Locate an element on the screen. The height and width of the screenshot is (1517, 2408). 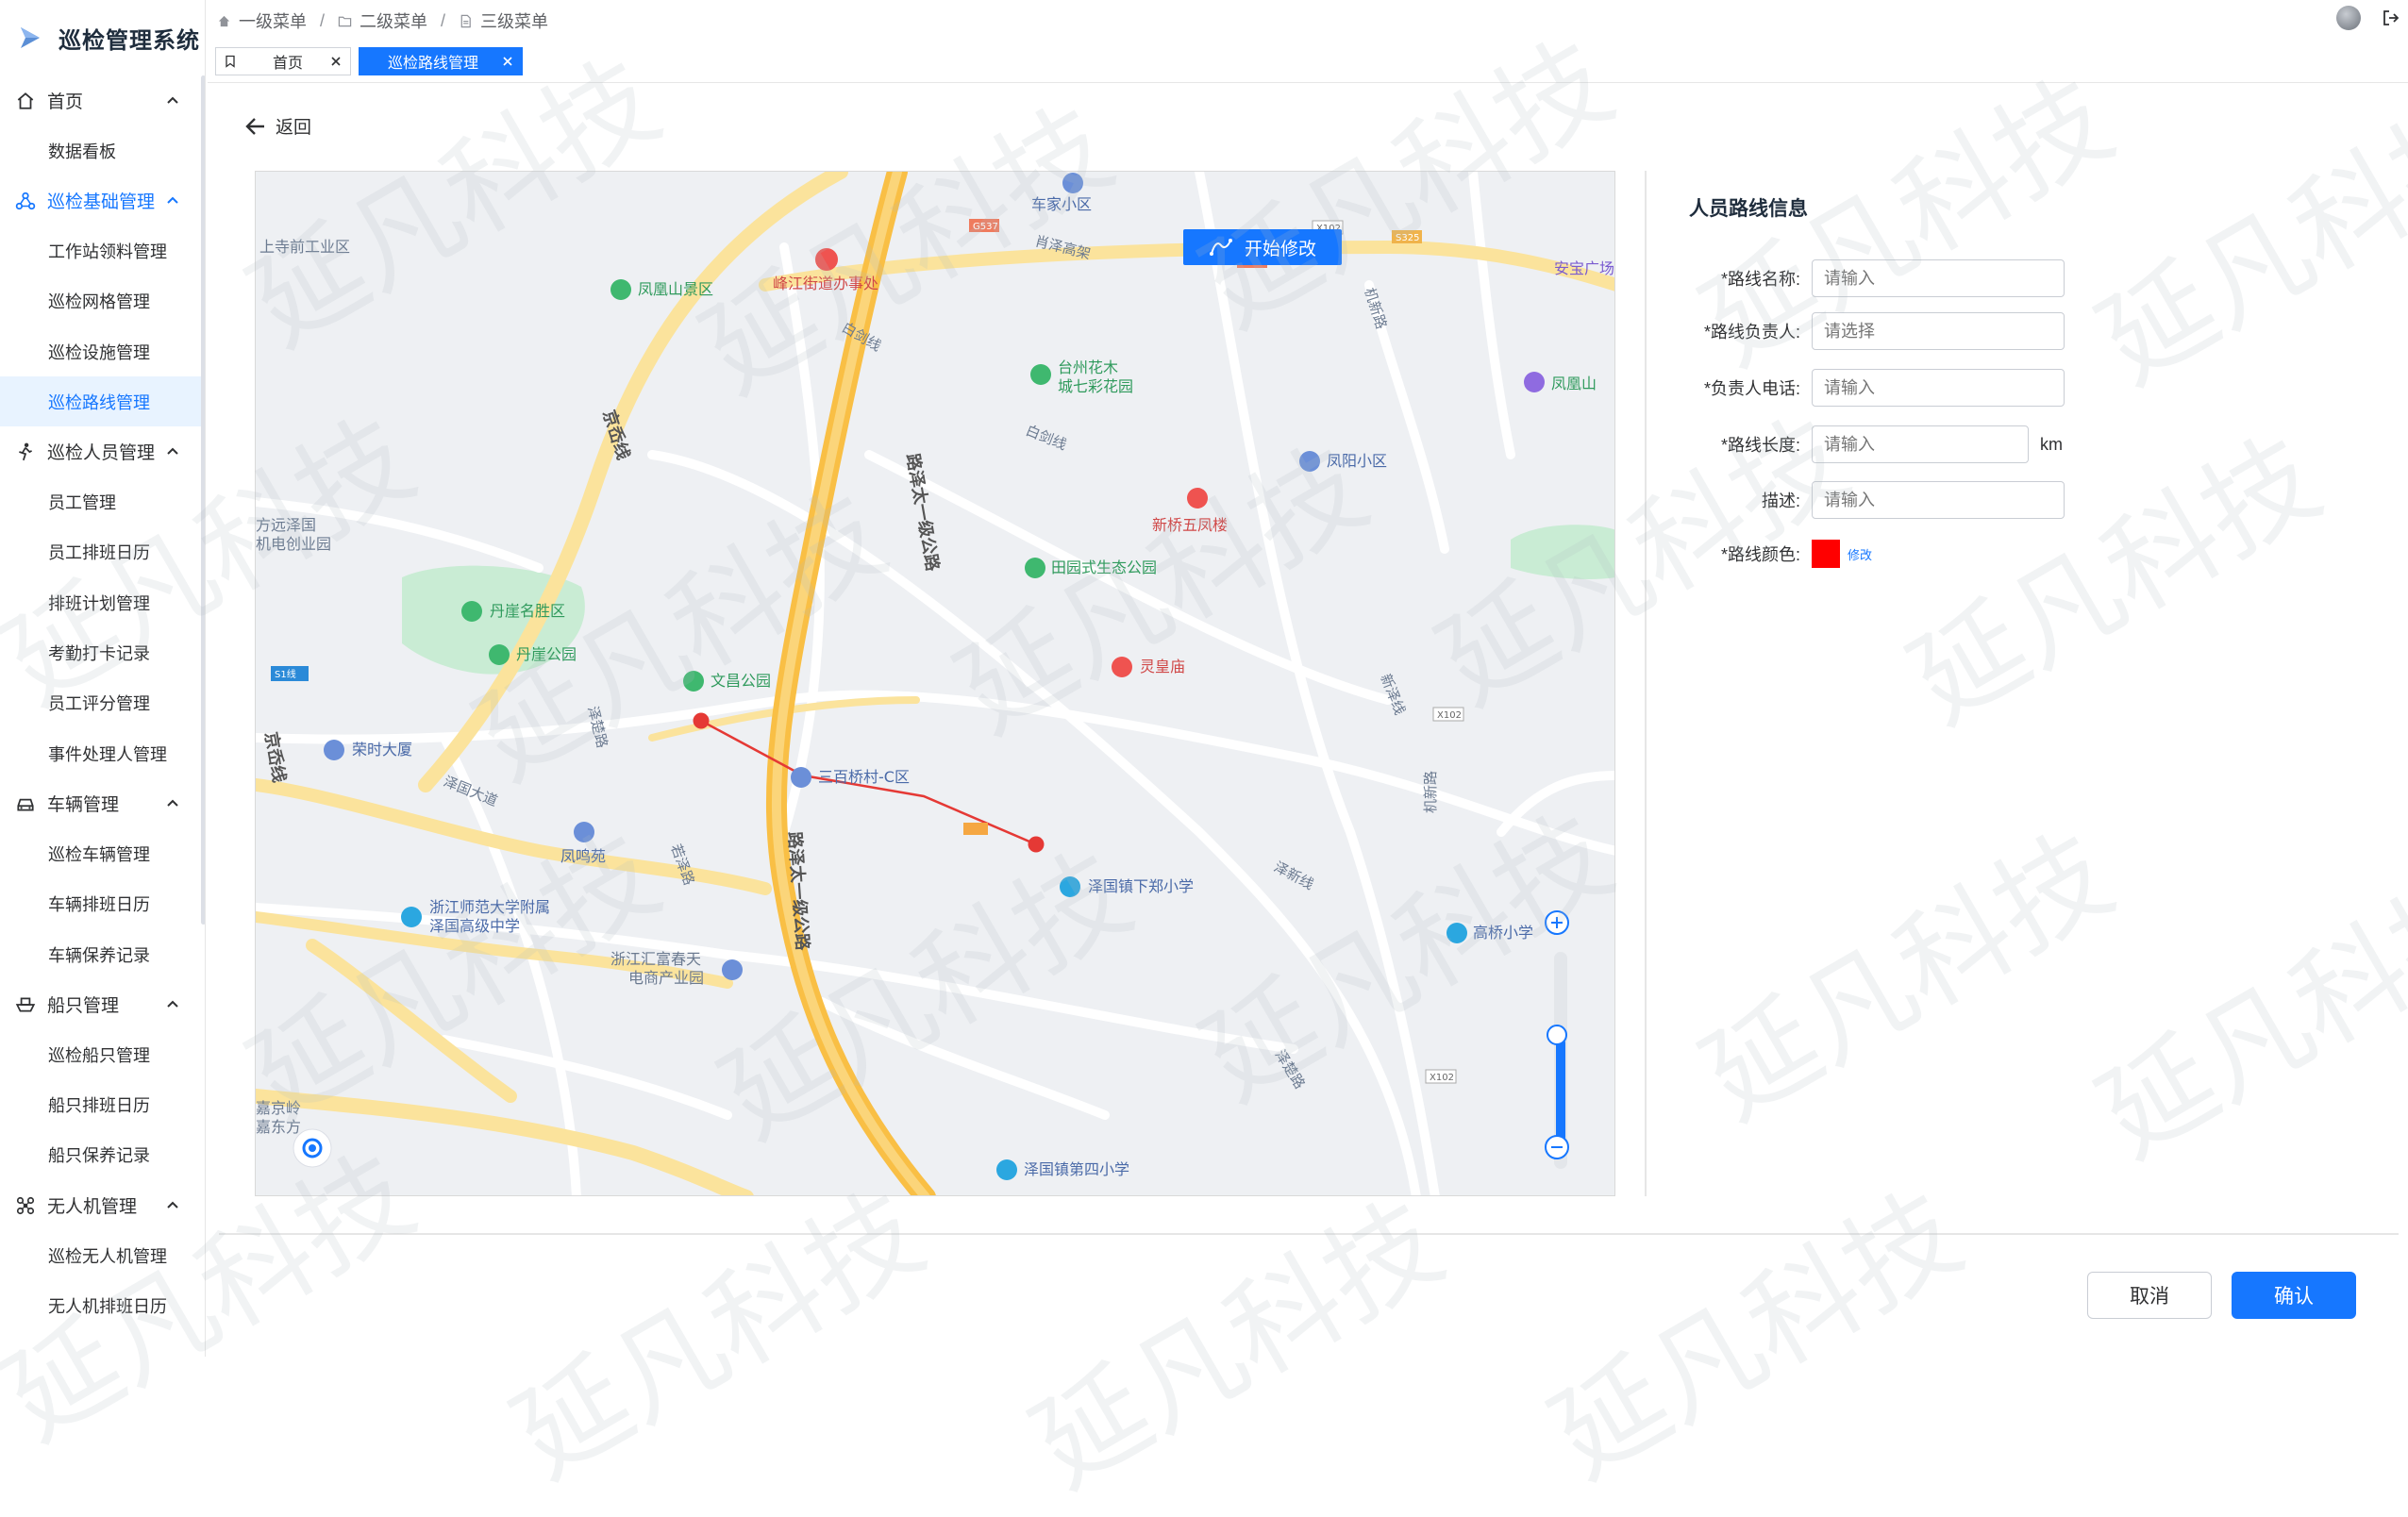
cancel-button: 取消 is located at coordinates (2149, 1295).